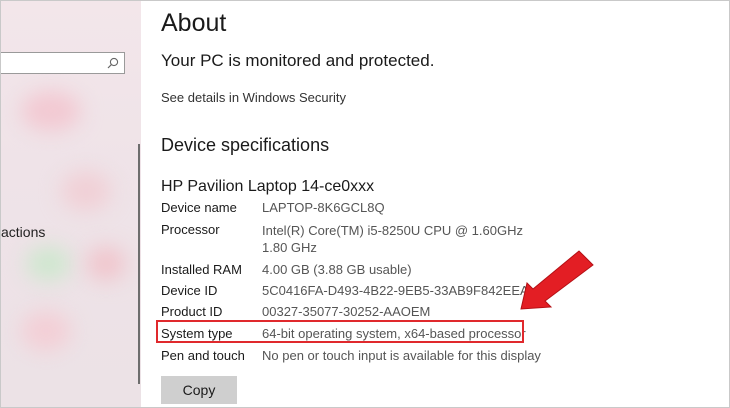  What do you see at coordinates (323, 207) in the screenshot?
I see `spec-value-device-name: LAPTOP-8K6GCL8Q` at bounding box center [323, 207].